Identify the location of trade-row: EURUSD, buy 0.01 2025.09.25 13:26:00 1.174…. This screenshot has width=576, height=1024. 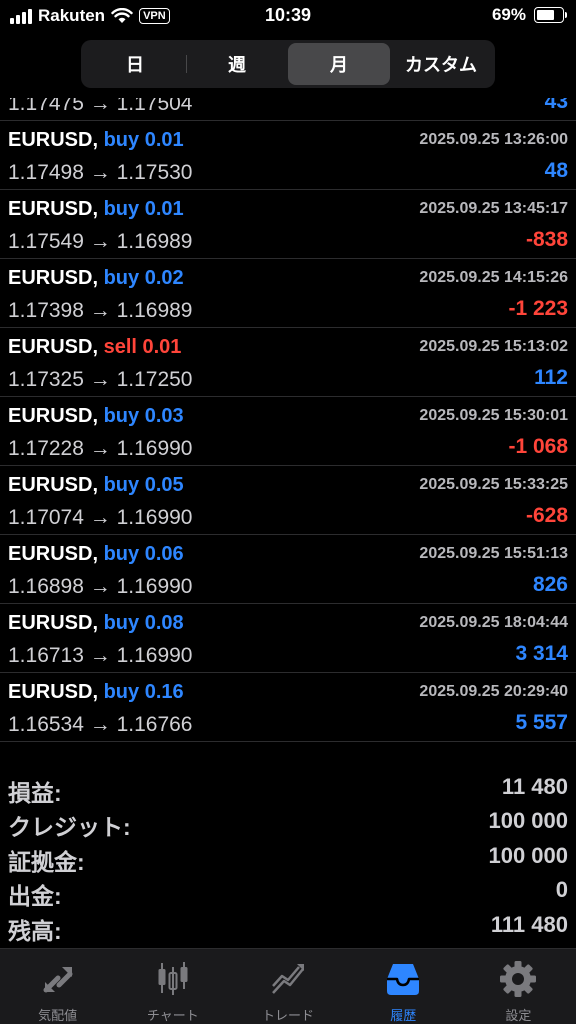
(288, 155).